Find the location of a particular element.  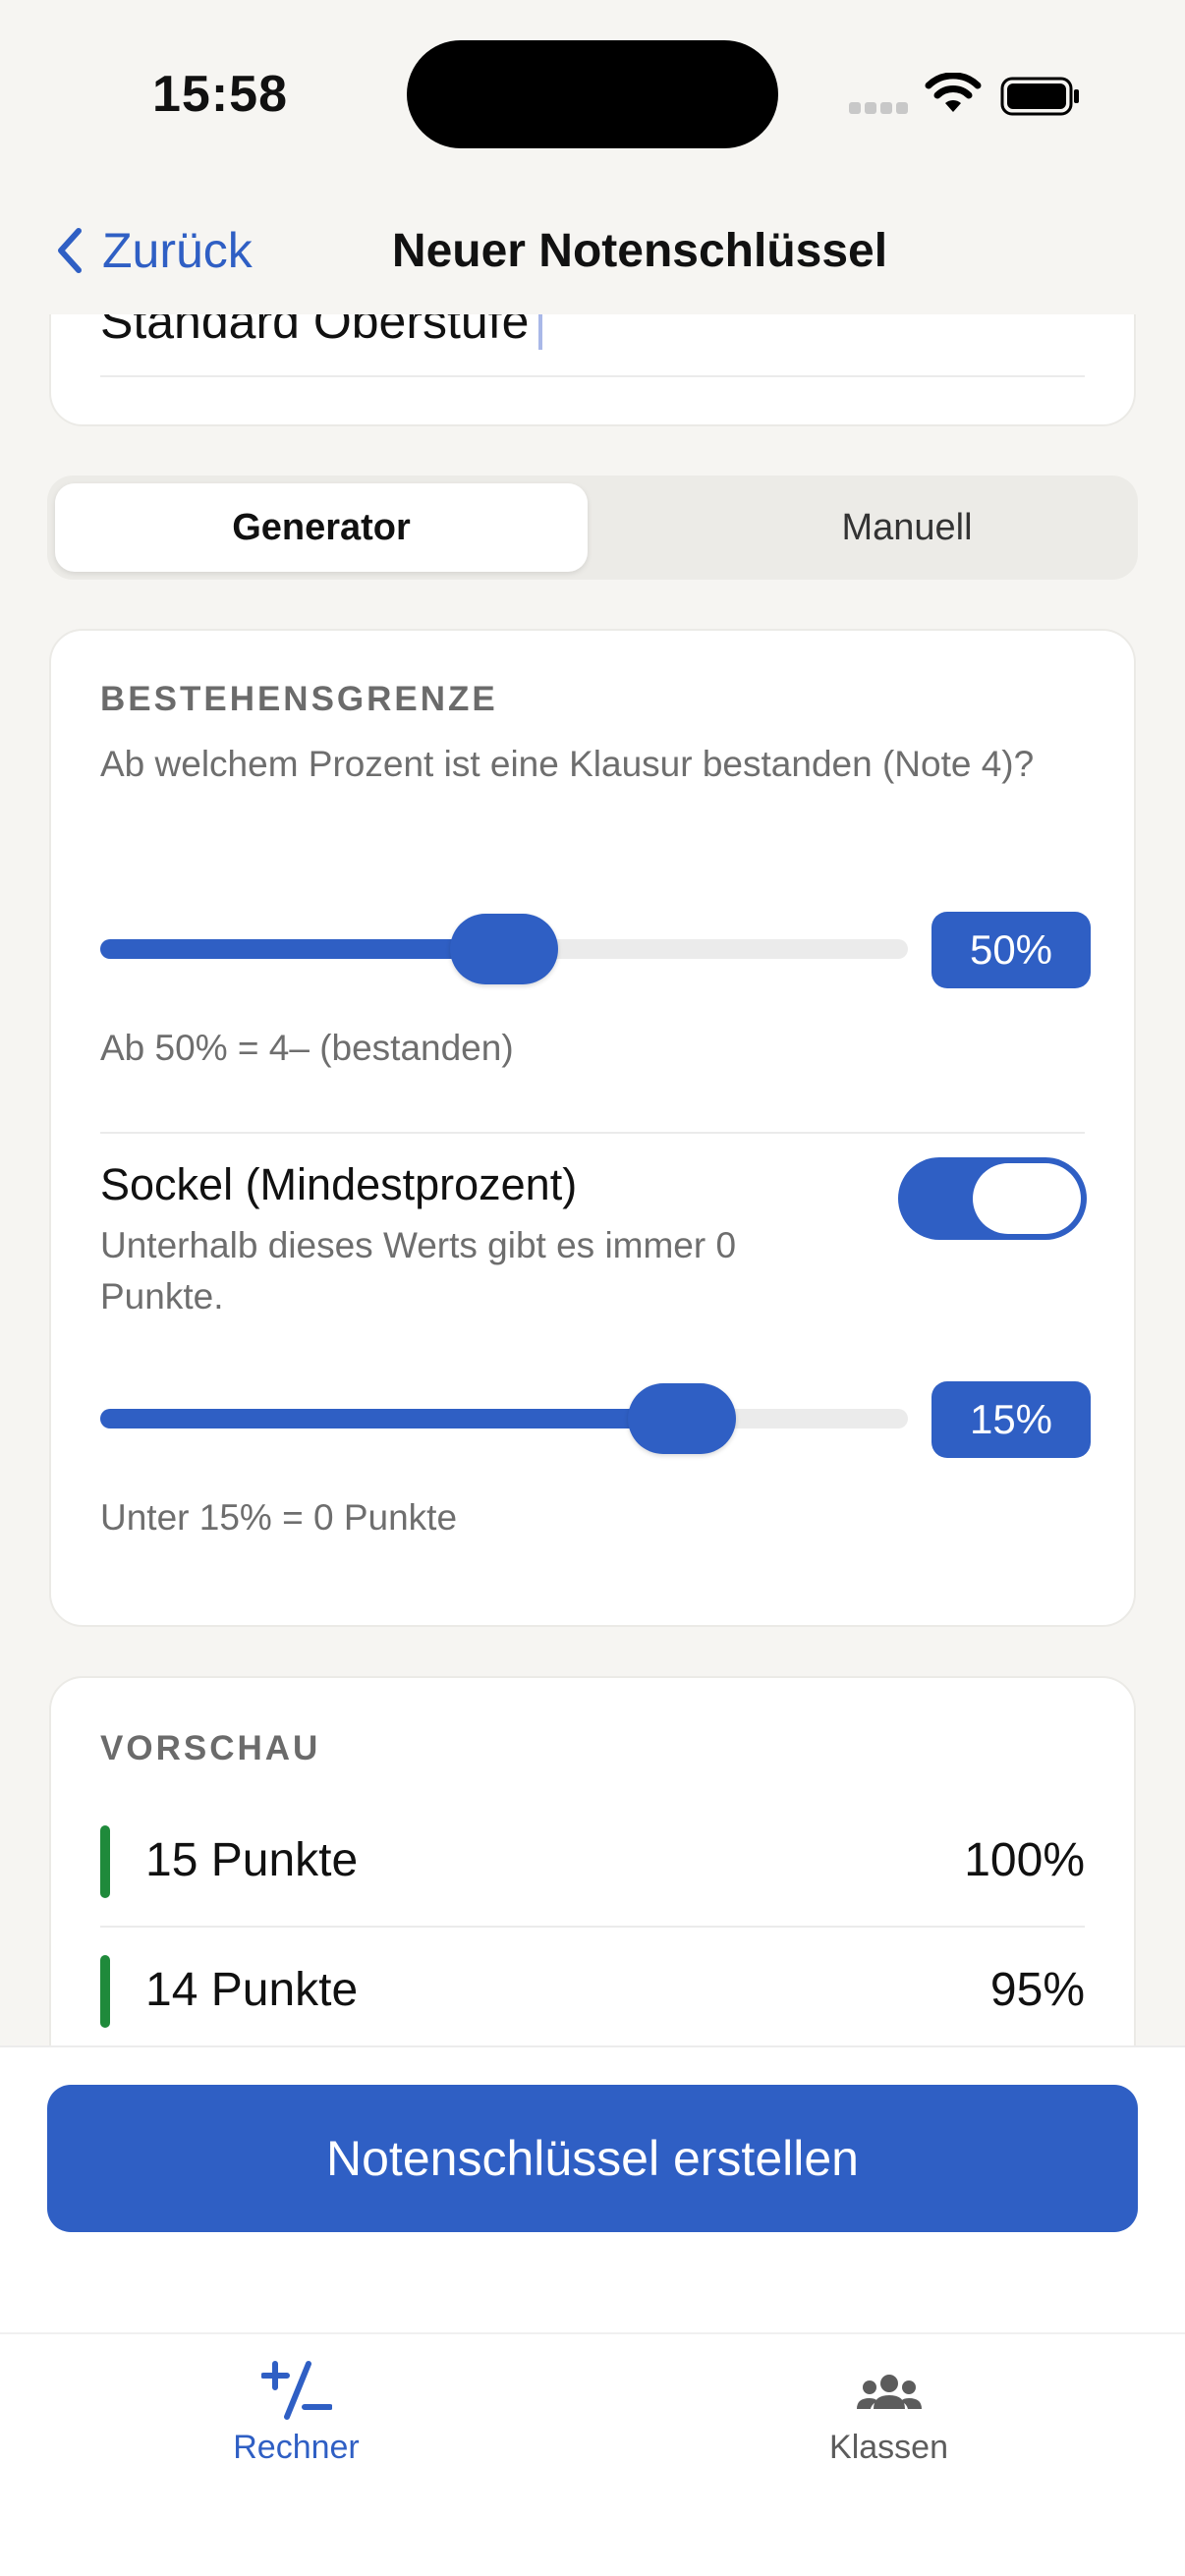

cellular-signal-icon is located at coordinates (880, 109).